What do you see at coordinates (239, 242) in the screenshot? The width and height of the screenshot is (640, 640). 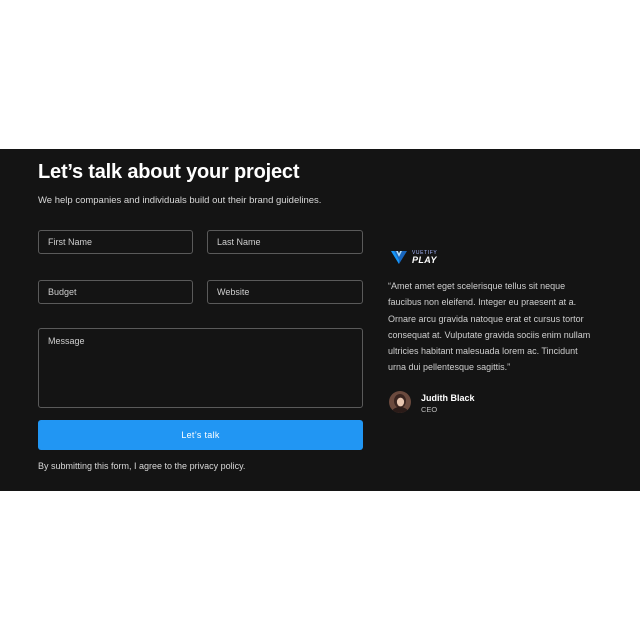 I see `last-name-placeholder: Last Name` at bounding box center [239, 242].